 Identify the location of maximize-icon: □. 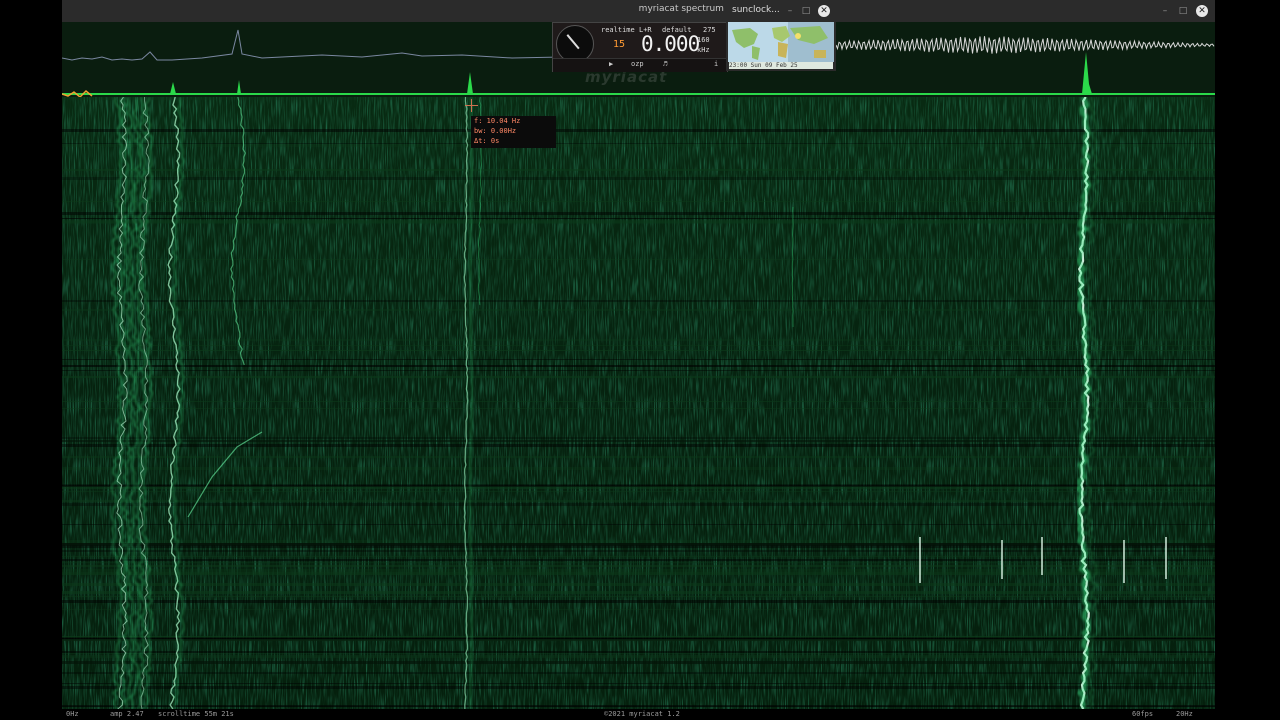
(1183, 11).